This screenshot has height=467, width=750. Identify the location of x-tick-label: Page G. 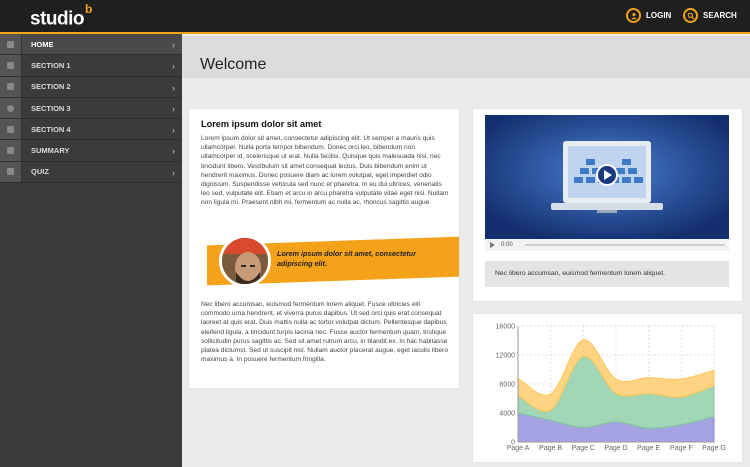
(714, 448).